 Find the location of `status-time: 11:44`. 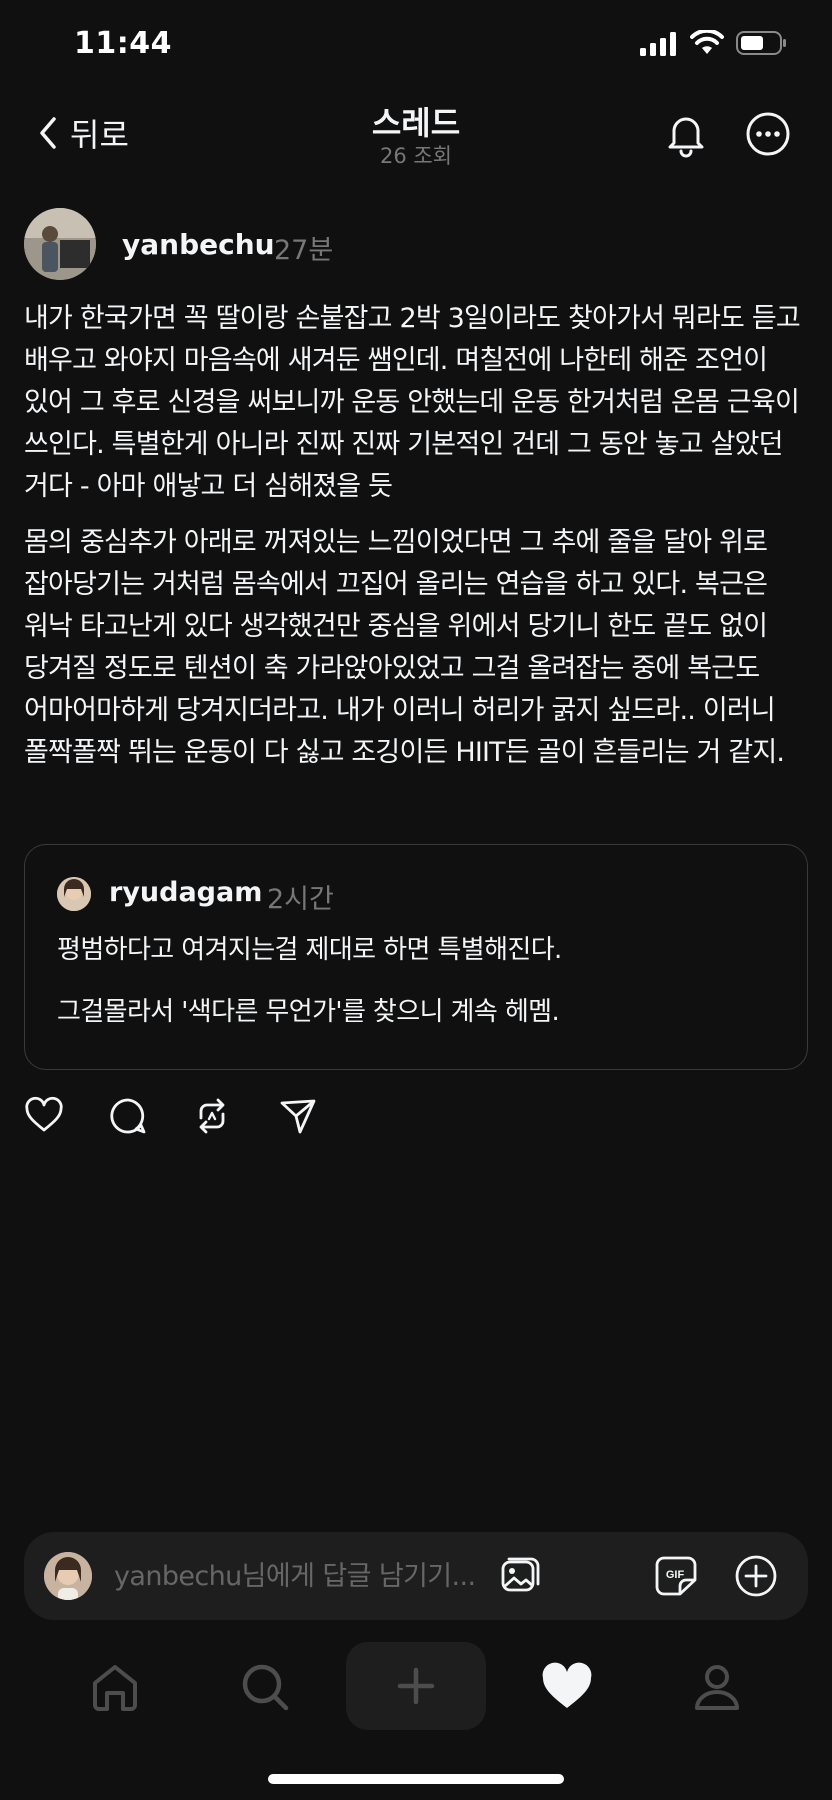

status-time: 11:44 is located at coordinates (123, 43).